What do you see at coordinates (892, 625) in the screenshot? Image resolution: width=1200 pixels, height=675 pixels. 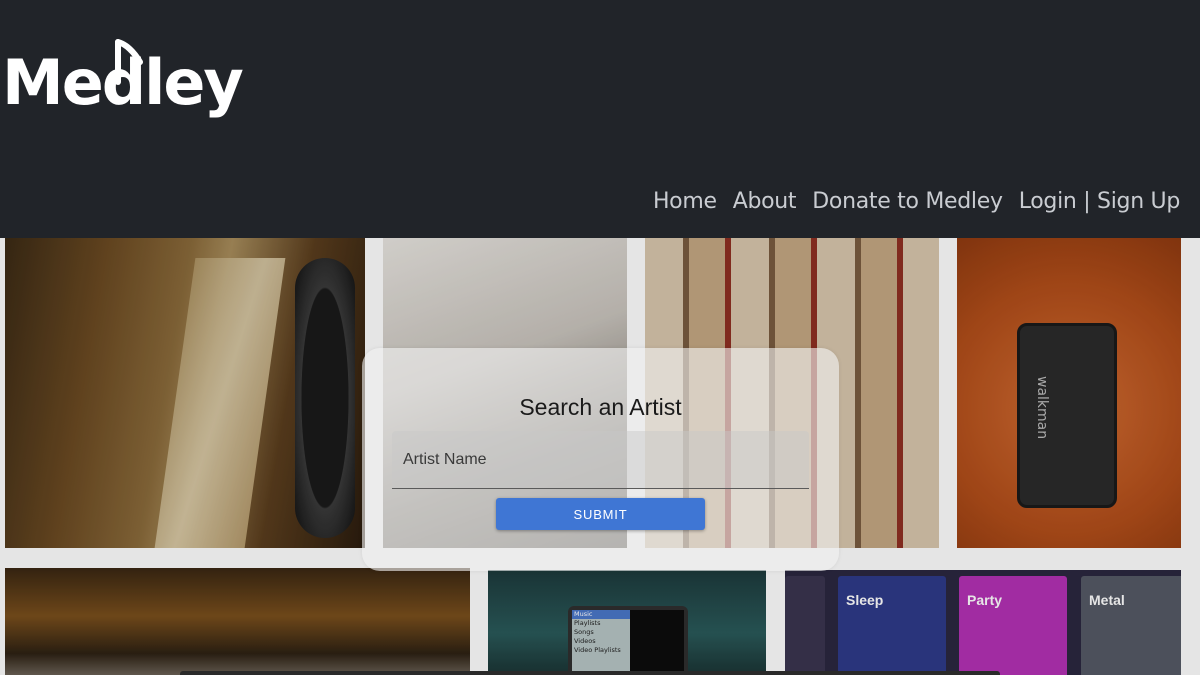 I see `playlist-card-sleep: Sleep` at bounding box center [892, 625].